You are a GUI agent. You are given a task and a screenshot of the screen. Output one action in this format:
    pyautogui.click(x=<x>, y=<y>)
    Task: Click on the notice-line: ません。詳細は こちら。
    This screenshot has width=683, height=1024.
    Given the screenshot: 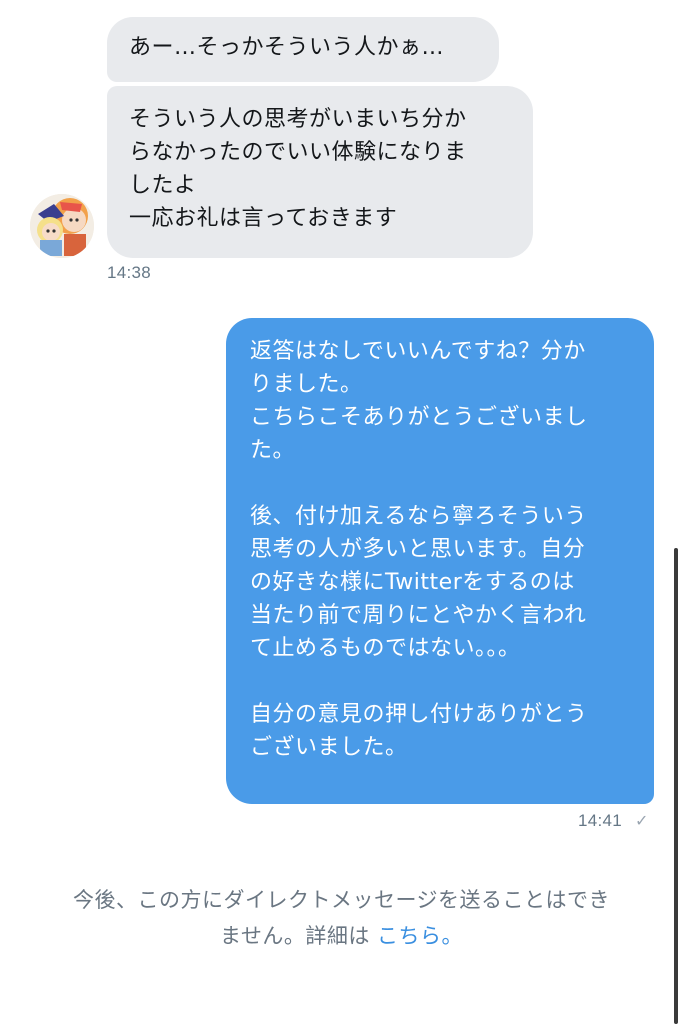 What is the action you would take?
    pyautogui.click(x=341, y=936)
    